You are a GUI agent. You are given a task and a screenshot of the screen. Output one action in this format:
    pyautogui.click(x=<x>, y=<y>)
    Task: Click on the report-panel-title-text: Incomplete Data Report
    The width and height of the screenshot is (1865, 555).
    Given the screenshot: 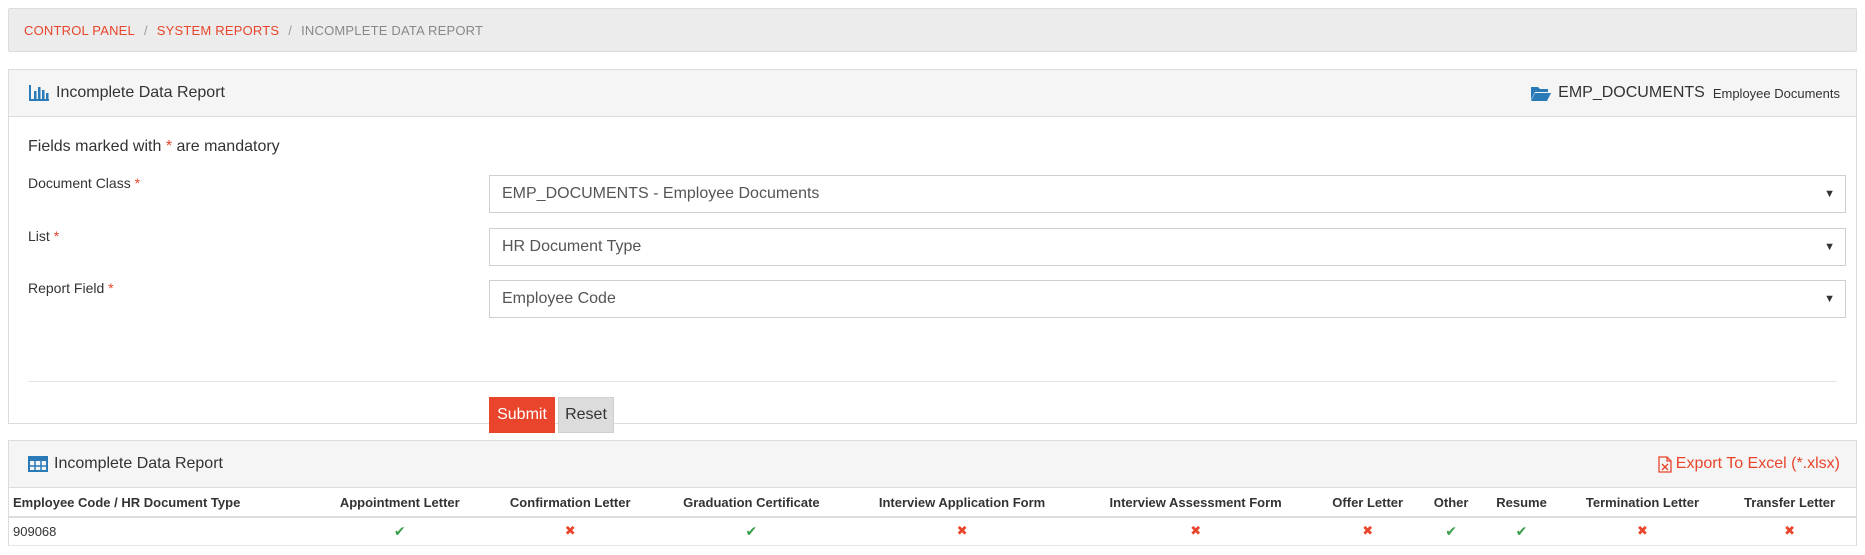 What is the action you would take?
    pyautogui.click(x=138, y=463)
    